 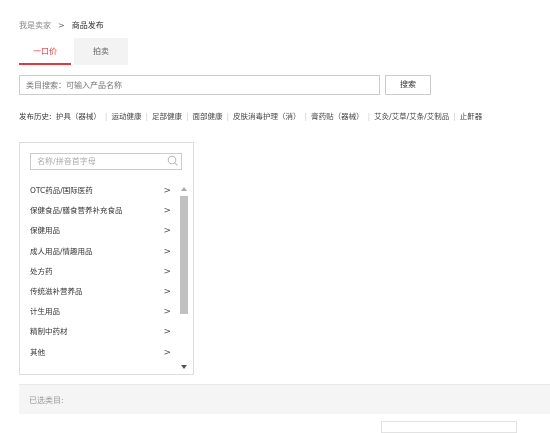 I want to click on category-item-label: 保健食品/膳食营养补充食品, so click(x=76, y=211).